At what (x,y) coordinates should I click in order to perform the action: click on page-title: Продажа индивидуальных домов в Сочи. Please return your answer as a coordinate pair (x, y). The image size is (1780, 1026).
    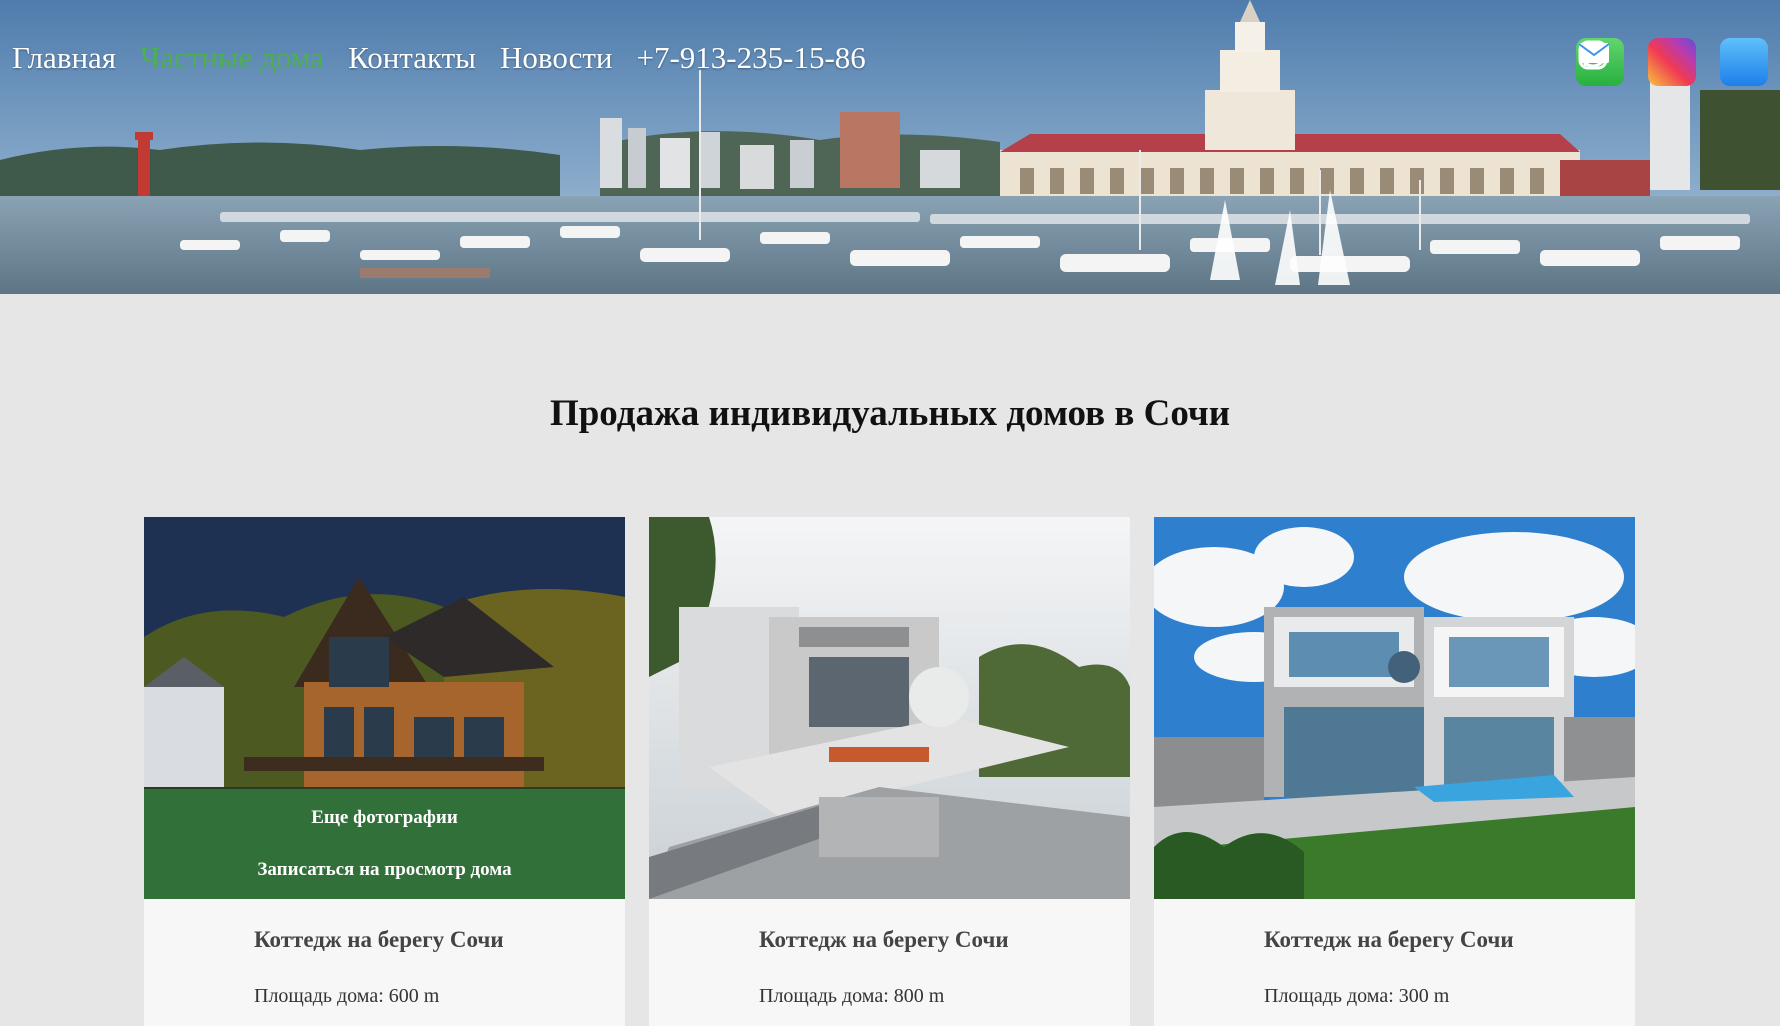
    Looking at the image, I should click on (890, 413).